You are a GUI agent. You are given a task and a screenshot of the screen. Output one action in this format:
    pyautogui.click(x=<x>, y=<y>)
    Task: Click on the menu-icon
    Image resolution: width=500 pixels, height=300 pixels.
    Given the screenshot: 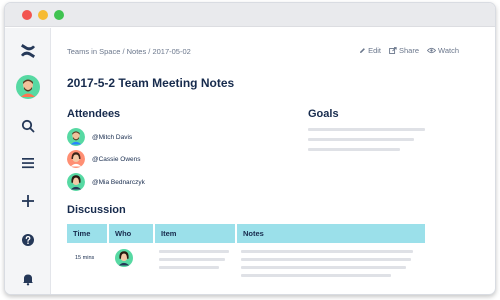 What is the action you would take?
    pyautogui.click(x=28, y=163)
    